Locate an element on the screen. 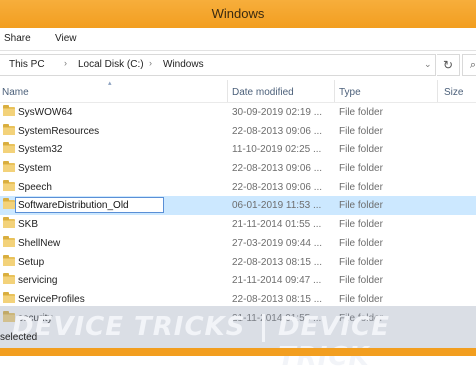 This screenshot has height=372, width=476. list-item: System32 11-10-2019 02:25 ... File folder is located at coordinates (238, 149).